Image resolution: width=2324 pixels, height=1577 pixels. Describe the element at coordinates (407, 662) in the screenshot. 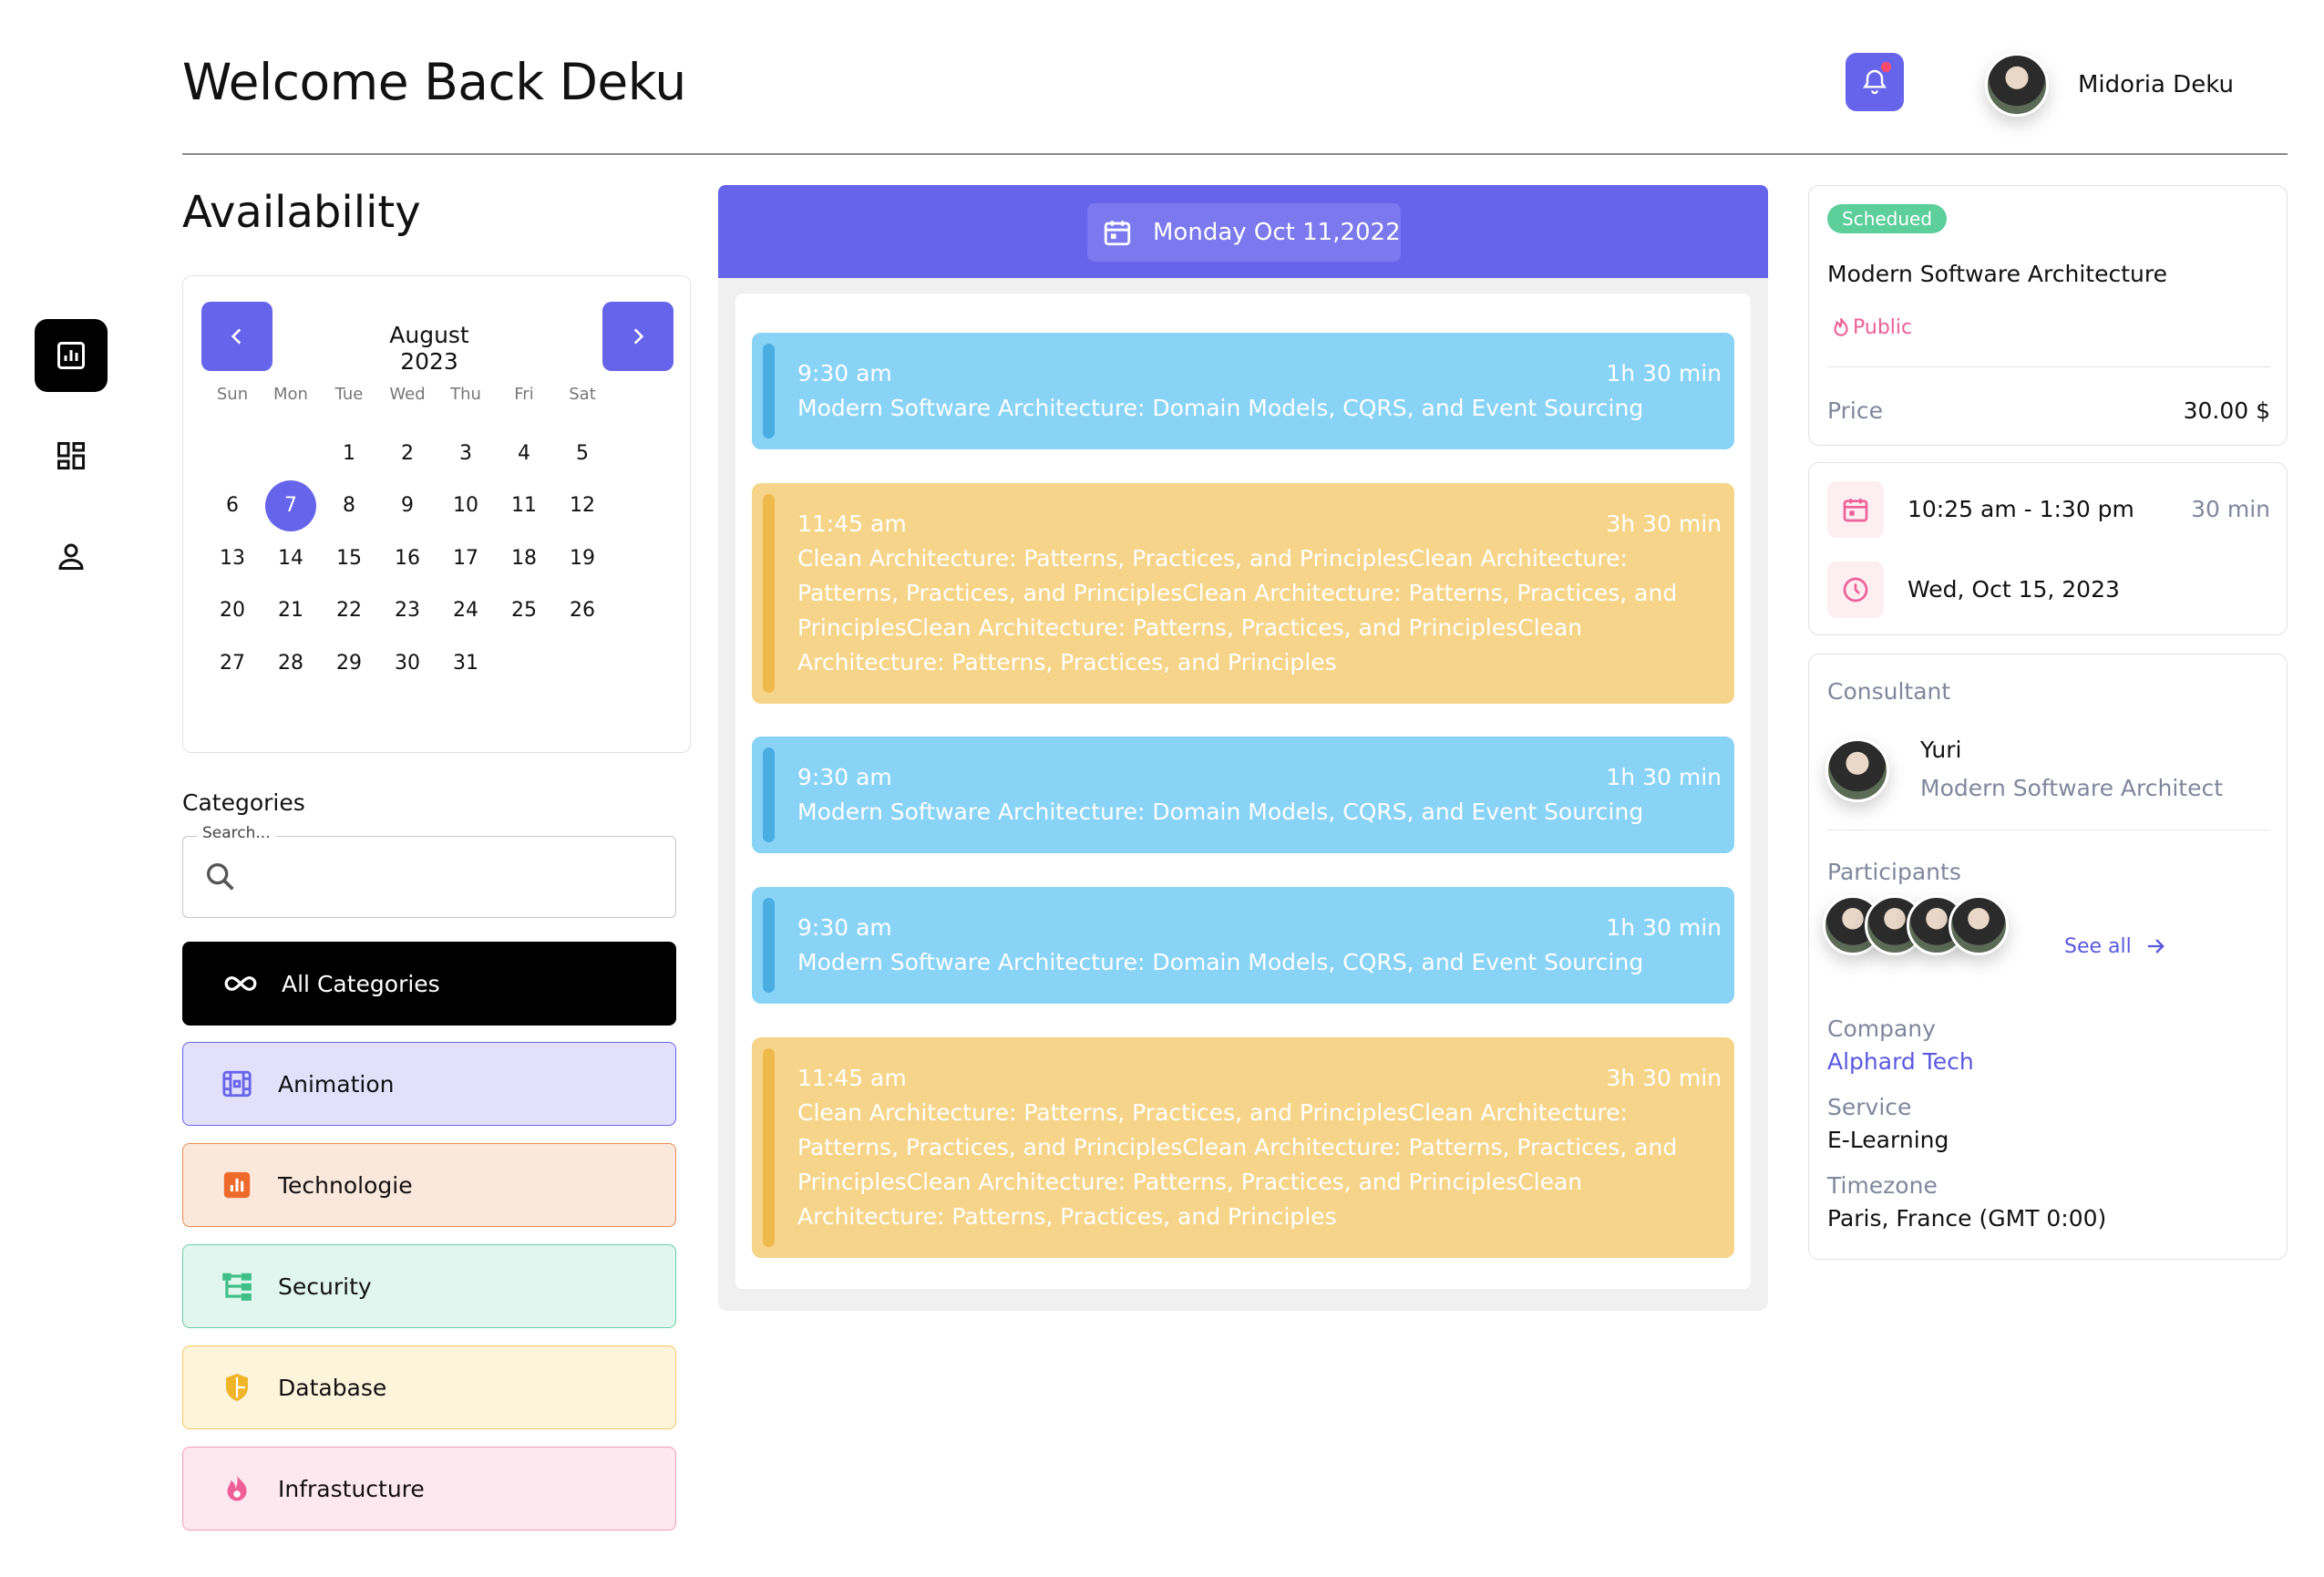

I see `calendar-day: 30` at that location.